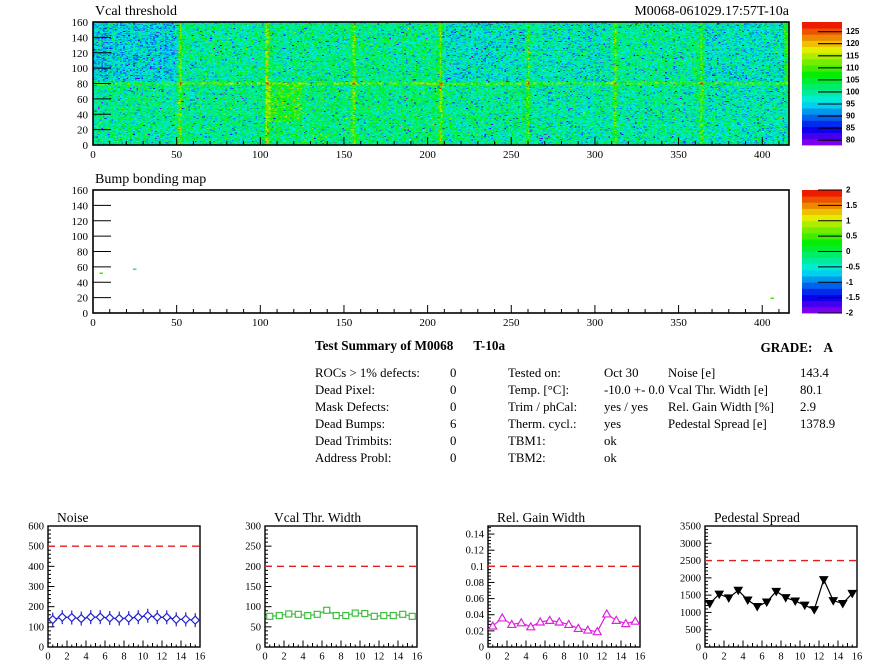 The width and height of the screenshot is (896, 672). What do you see at coordinates (853, 91) in the screenshot?
I see `color-scale-tick-label: 100` at bounding box center [853, 91].